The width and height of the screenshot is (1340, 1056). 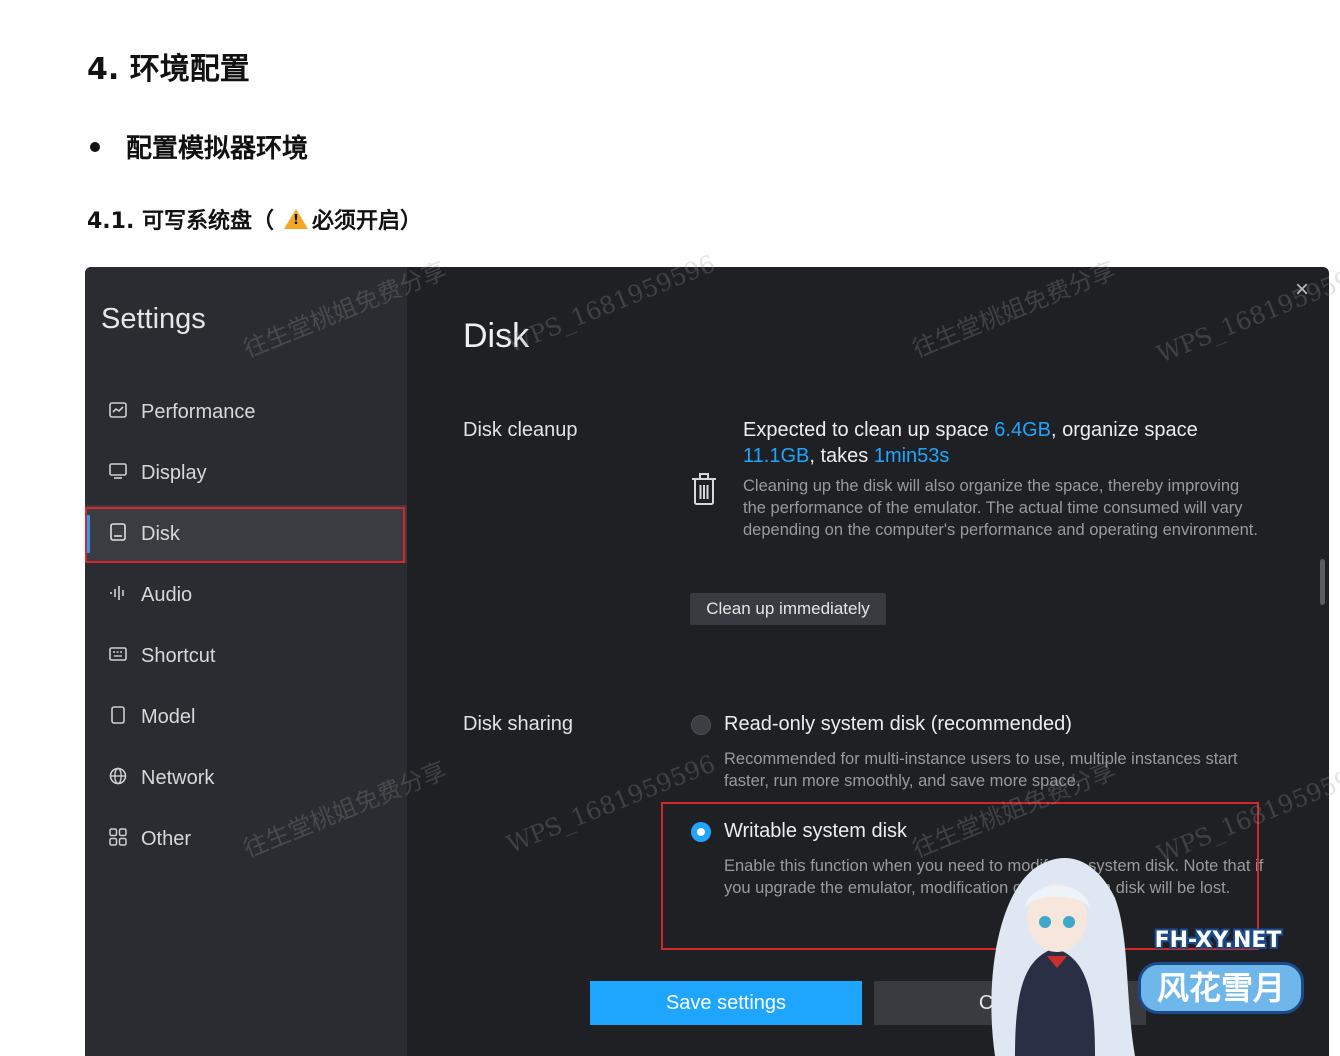 What do you see at coordinates (174, 472) in the screenshot?
I see `sidebar-item-label: Display` at bounding box center [174, 472].